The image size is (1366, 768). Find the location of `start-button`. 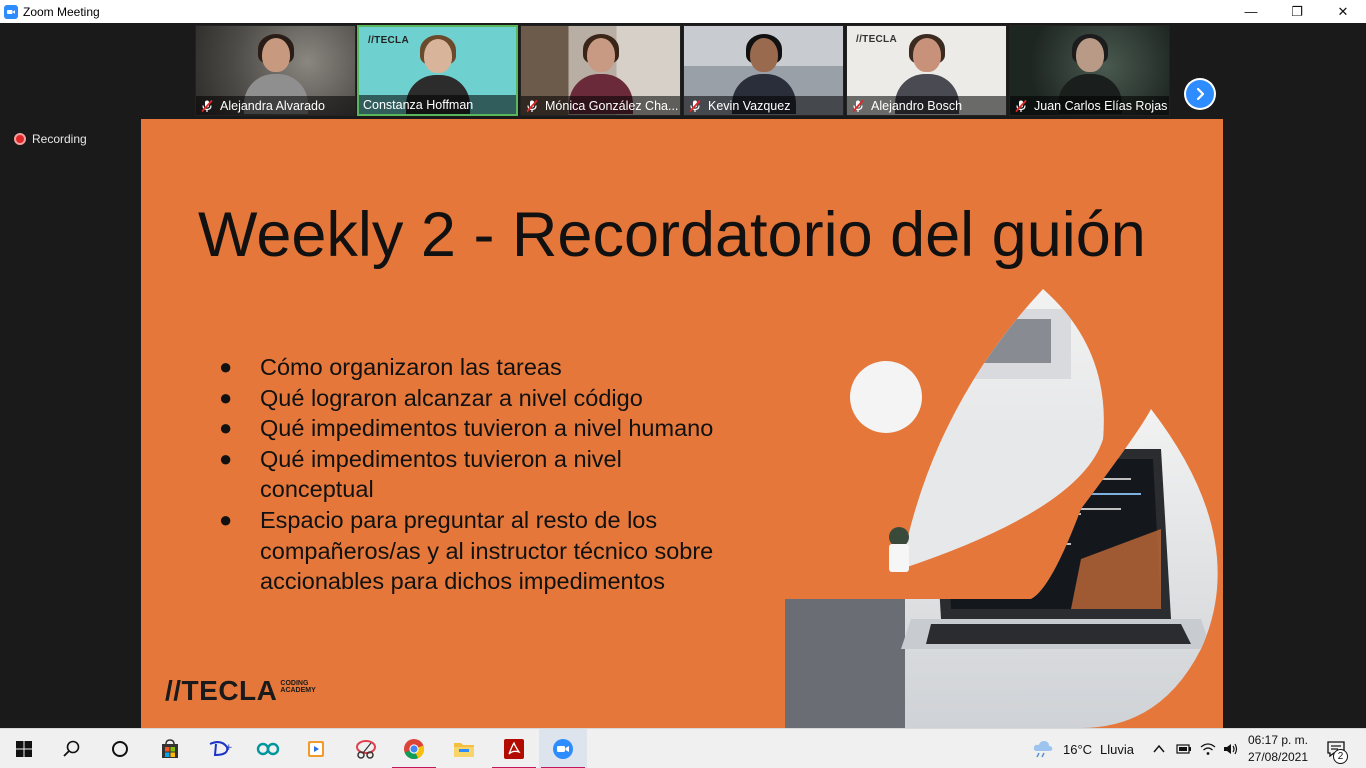

start-button is located at coordinates (24, 748).